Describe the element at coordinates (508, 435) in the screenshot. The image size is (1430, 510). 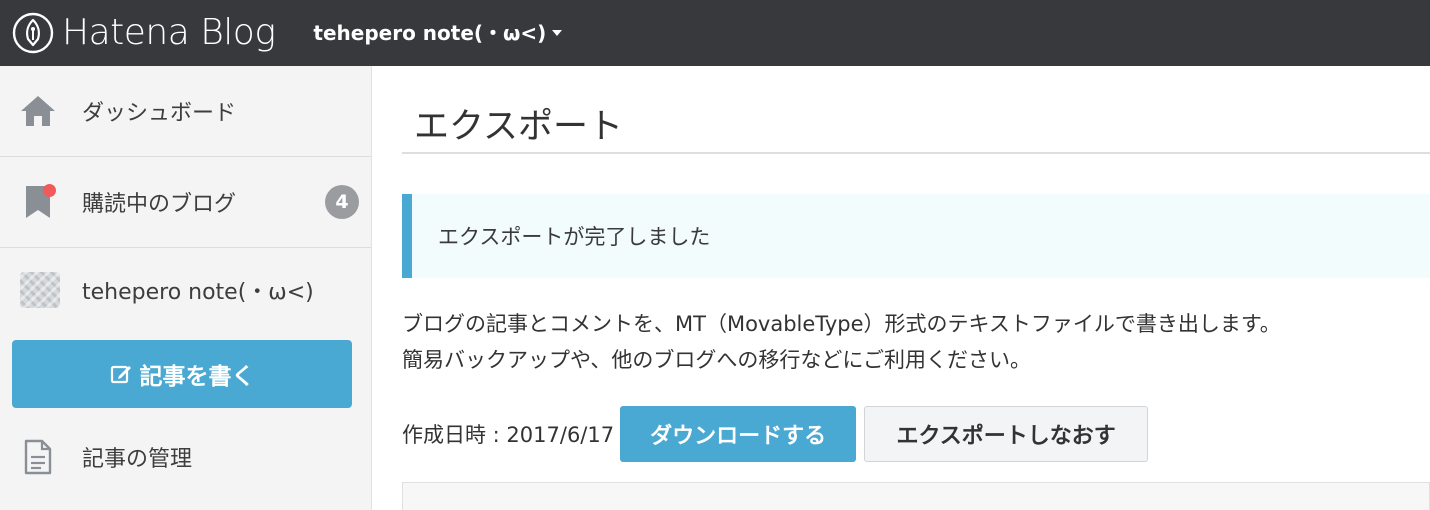
I see `created-at-text: 作成日時 : 2017/6/17` at that location.